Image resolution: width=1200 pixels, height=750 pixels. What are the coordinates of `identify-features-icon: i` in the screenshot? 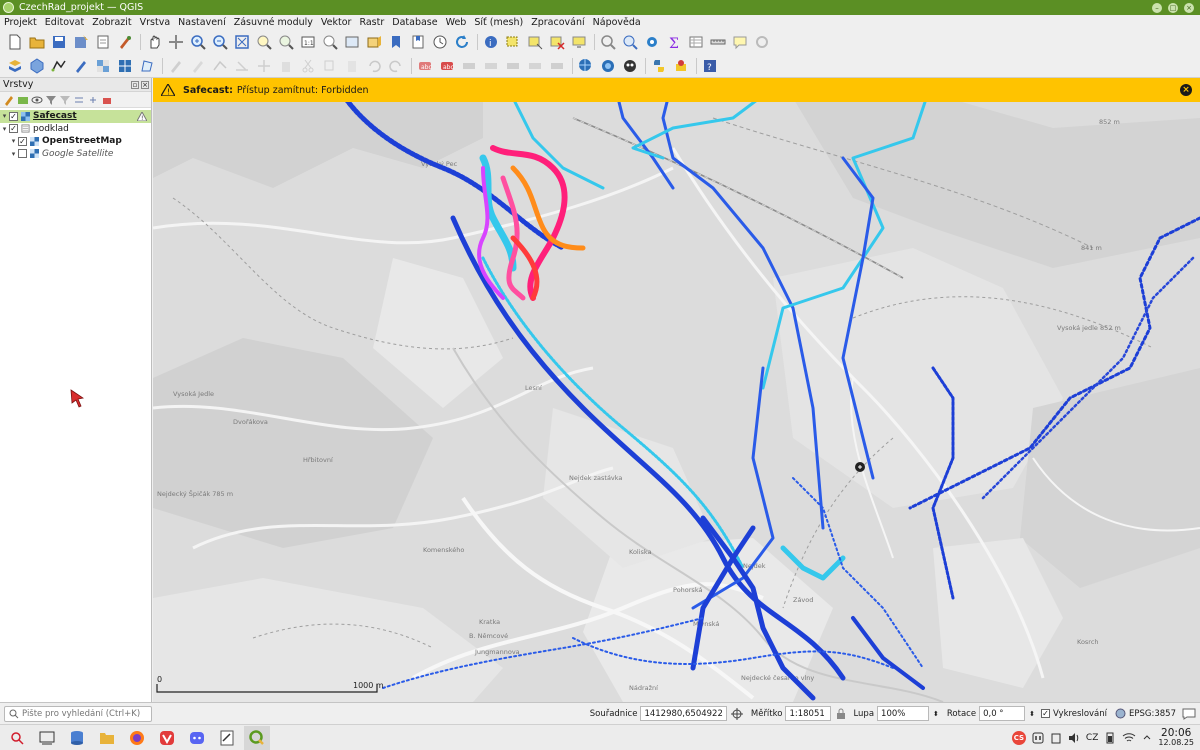 It's located at (491, 42).